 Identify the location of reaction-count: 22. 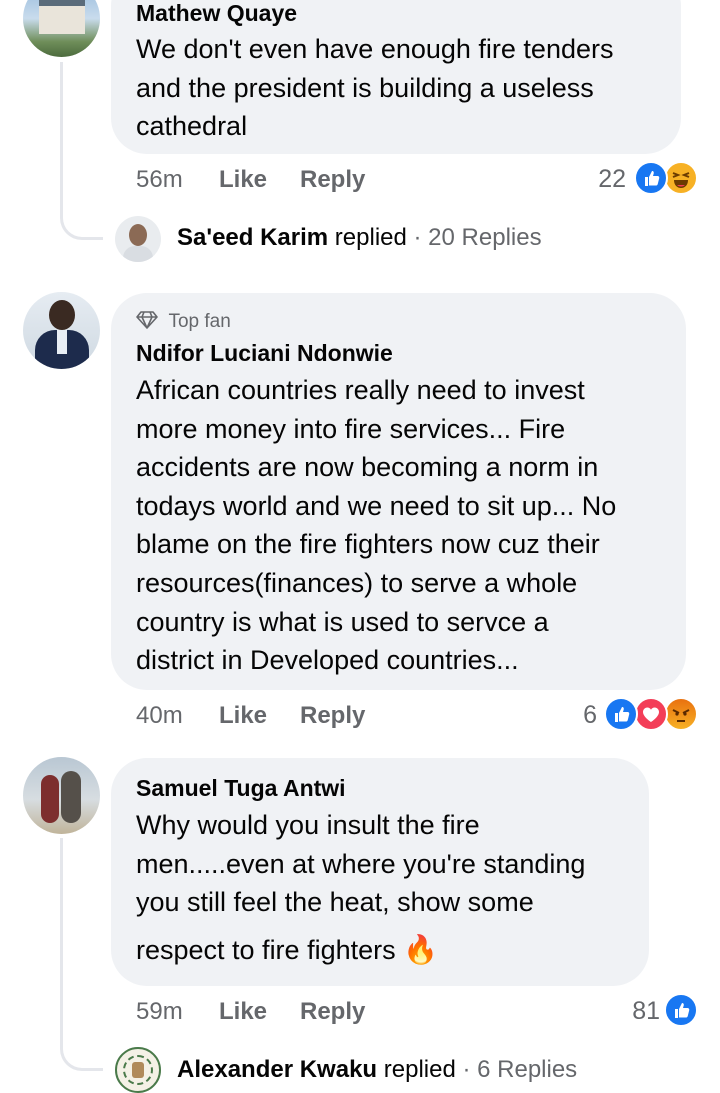
(606, 179).